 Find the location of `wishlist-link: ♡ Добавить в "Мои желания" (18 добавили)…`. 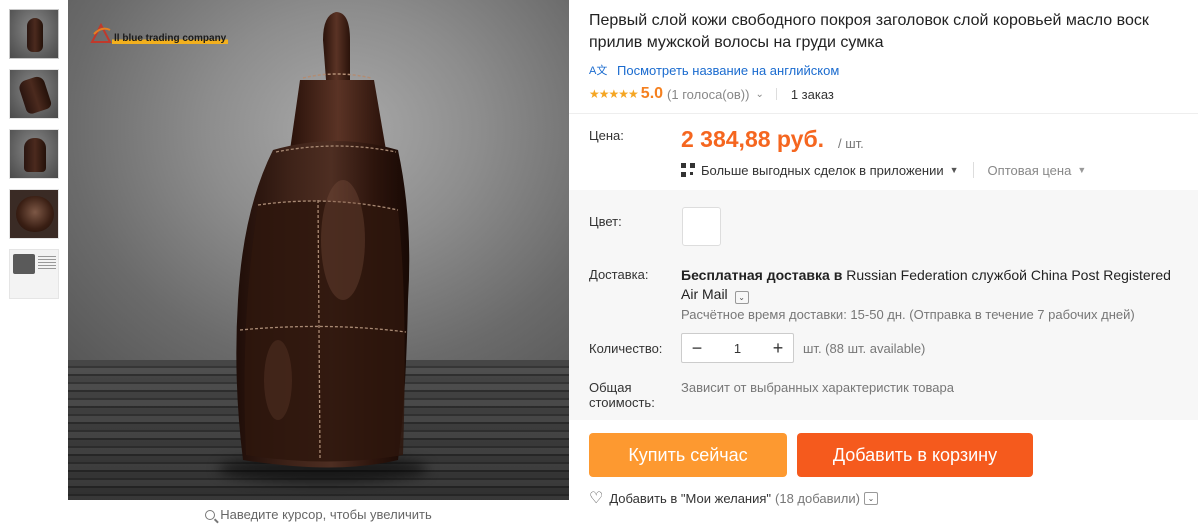

wishlist-link: ♡ Добавить в "Мои желания" (18 добавили)… is located at coordinates (733, 498).